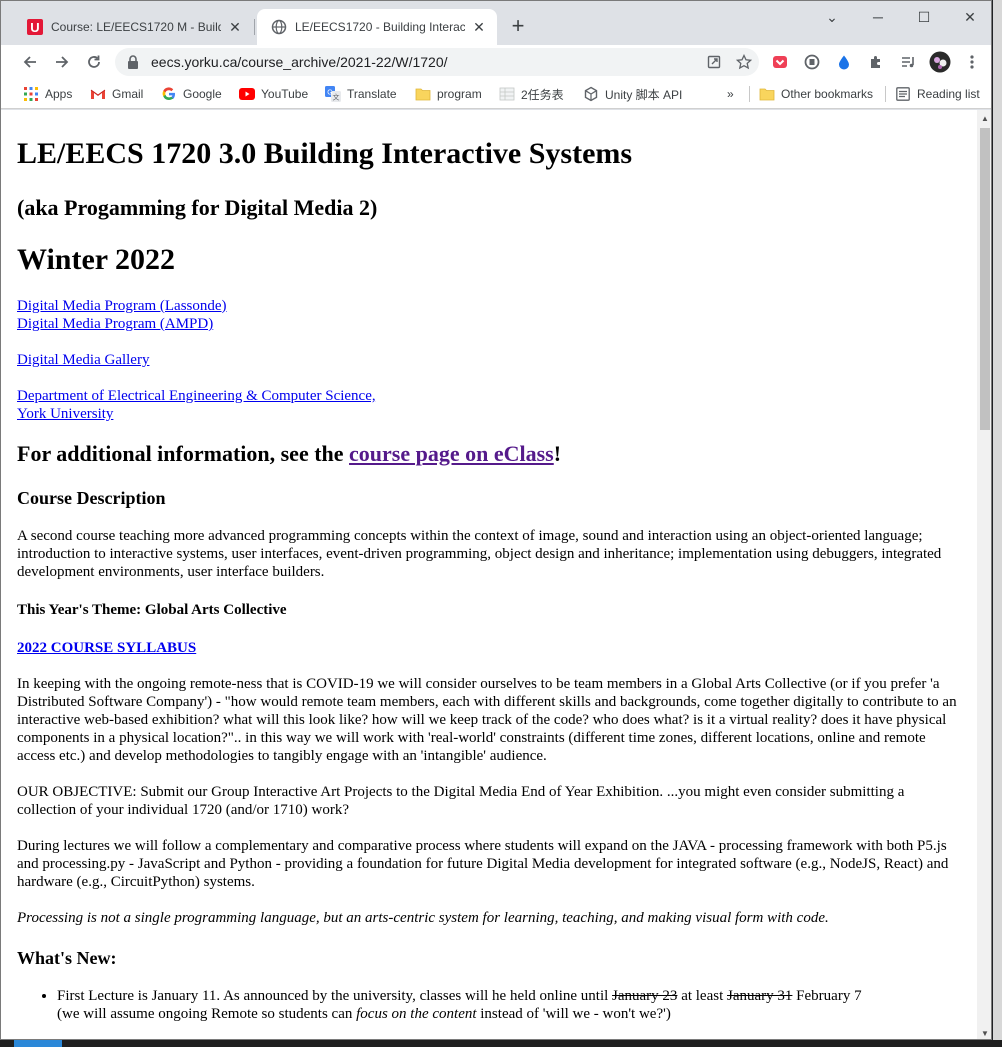 The height and width of the screenshot is (1047, 1002). I want to click on forward-arrow-icon, so click(62, 62).